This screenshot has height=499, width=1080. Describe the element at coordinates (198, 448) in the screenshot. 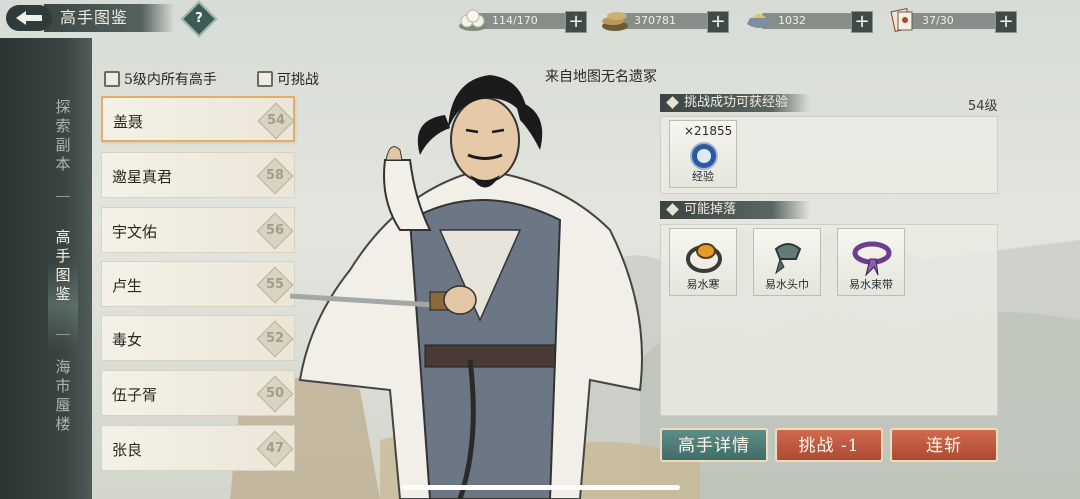

I see `list-item: 张良 47` at that location.